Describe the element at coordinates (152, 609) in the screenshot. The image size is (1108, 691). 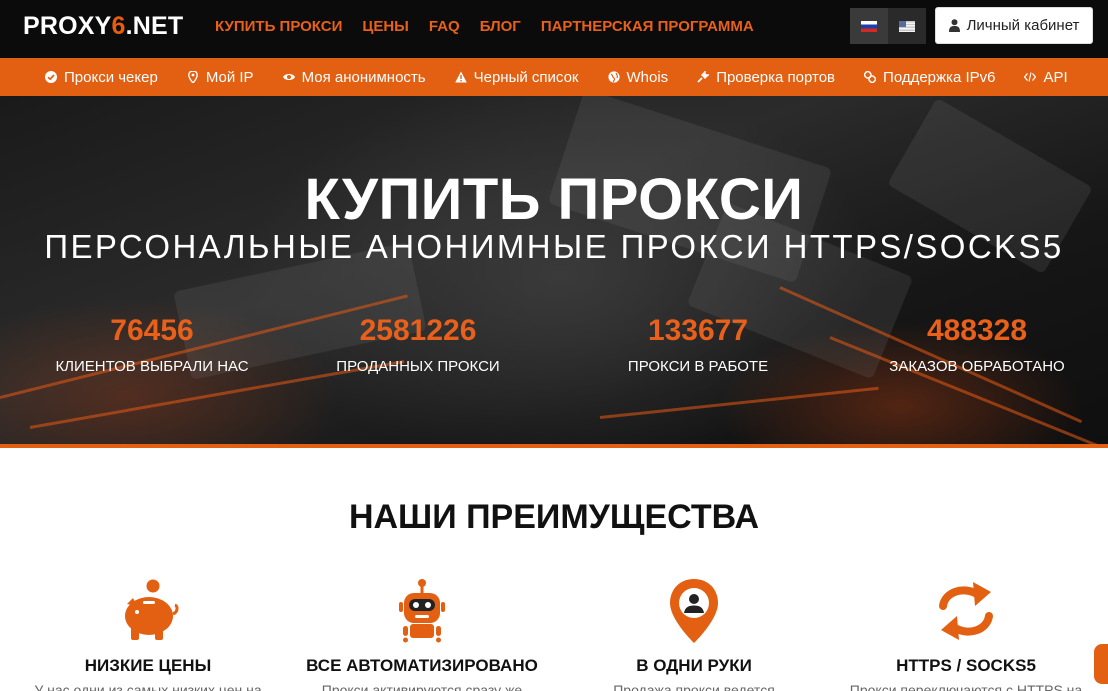
I see `piggy-bank-icon` at that location.